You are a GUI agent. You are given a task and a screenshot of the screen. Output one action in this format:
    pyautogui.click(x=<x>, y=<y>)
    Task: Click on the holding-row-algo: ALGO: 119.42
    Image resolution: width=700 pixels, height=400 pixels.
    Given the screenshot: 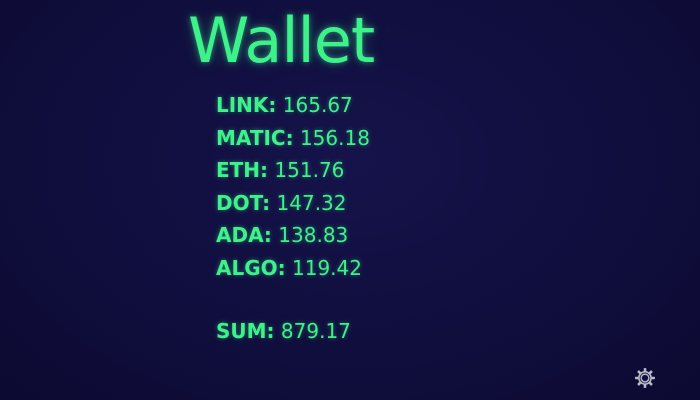 What is the action you would take?
    pyautogui.click(x=293, y=268)
    